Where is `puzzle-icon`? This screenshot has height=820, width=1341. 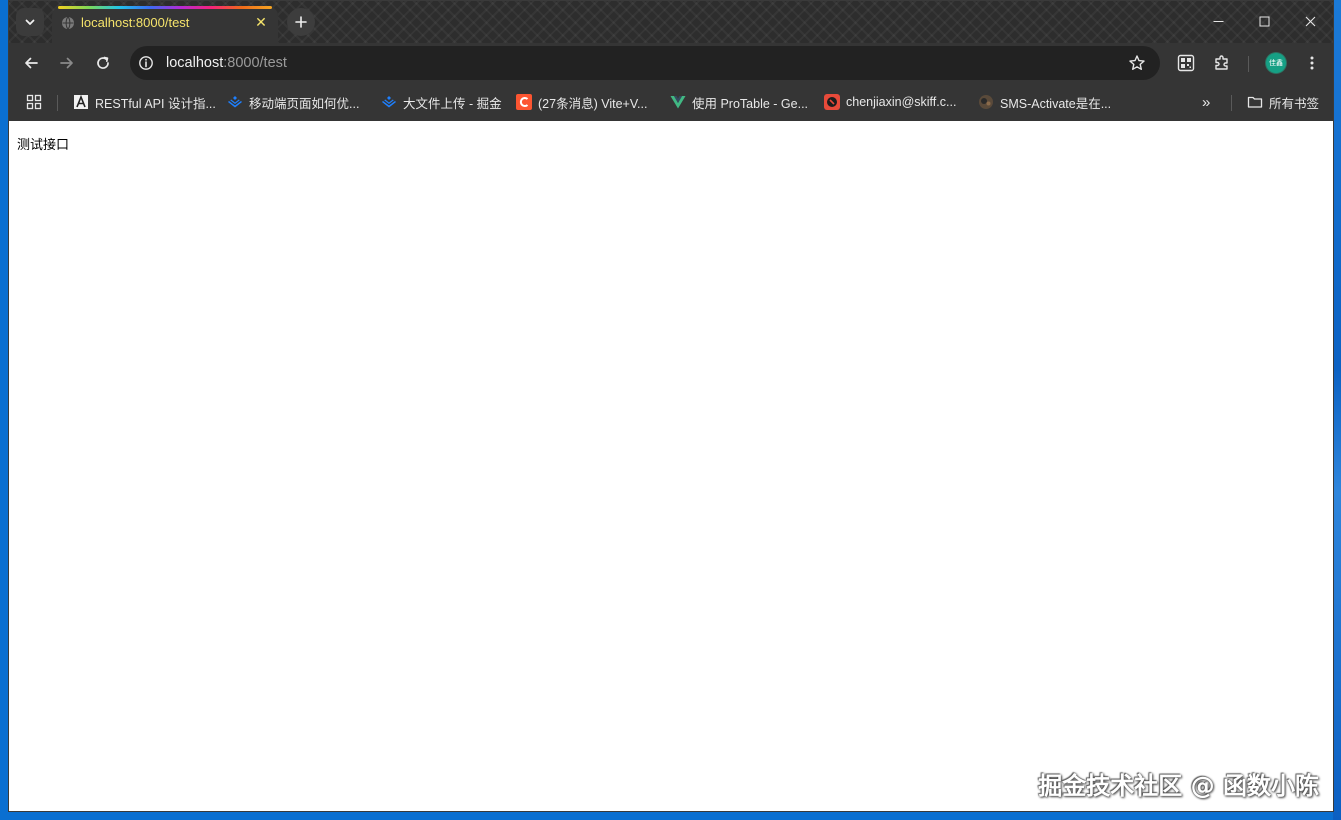
puzzle-icon is located at coordinates (1221, 62).